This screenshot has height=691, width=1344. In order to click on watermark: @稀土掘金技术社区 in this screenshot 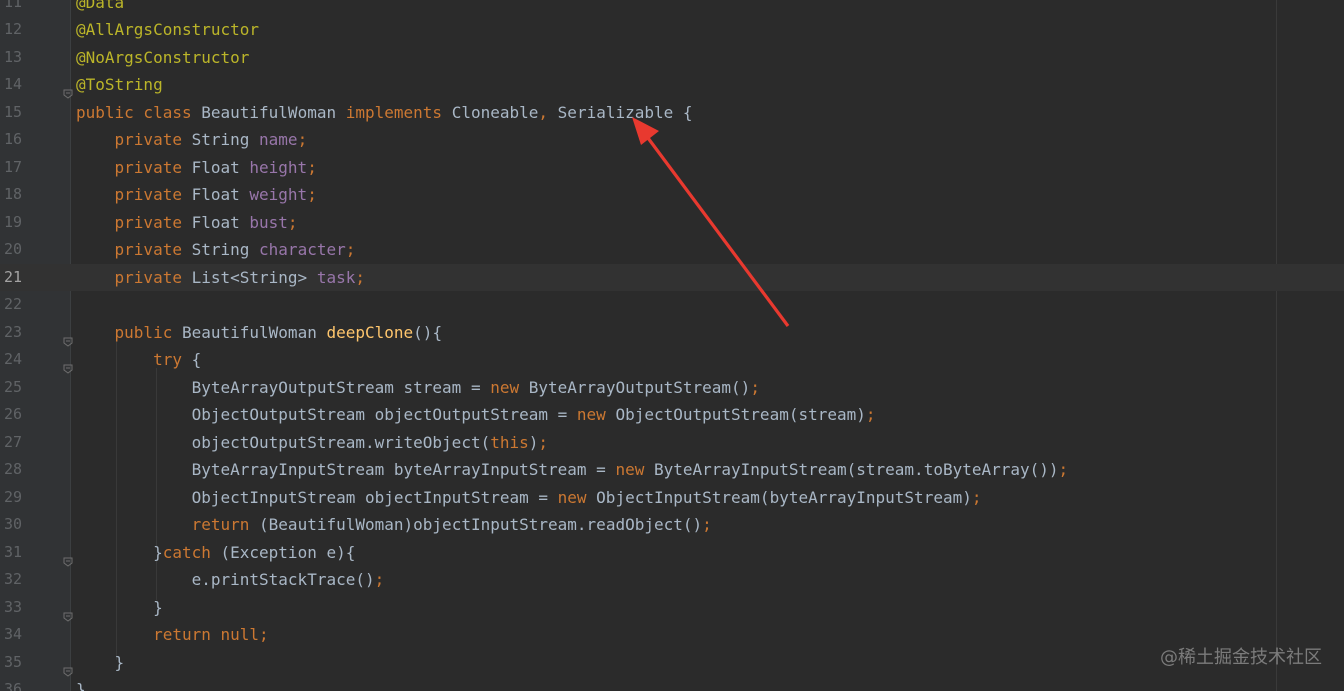, I will do `click(1241, 657)`.